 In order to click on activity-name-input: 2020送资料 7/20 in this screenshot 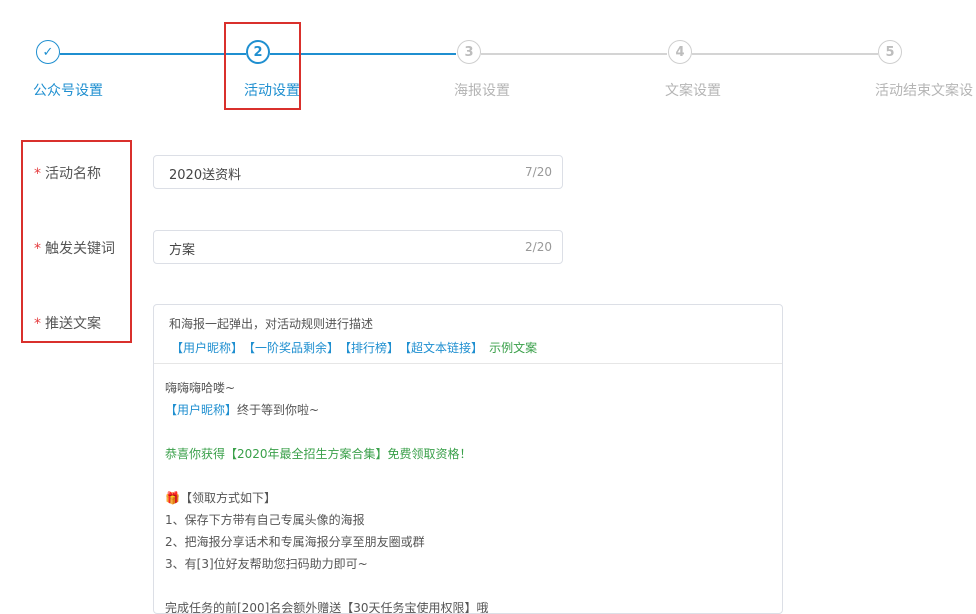, I will do `click(358, 172)`.